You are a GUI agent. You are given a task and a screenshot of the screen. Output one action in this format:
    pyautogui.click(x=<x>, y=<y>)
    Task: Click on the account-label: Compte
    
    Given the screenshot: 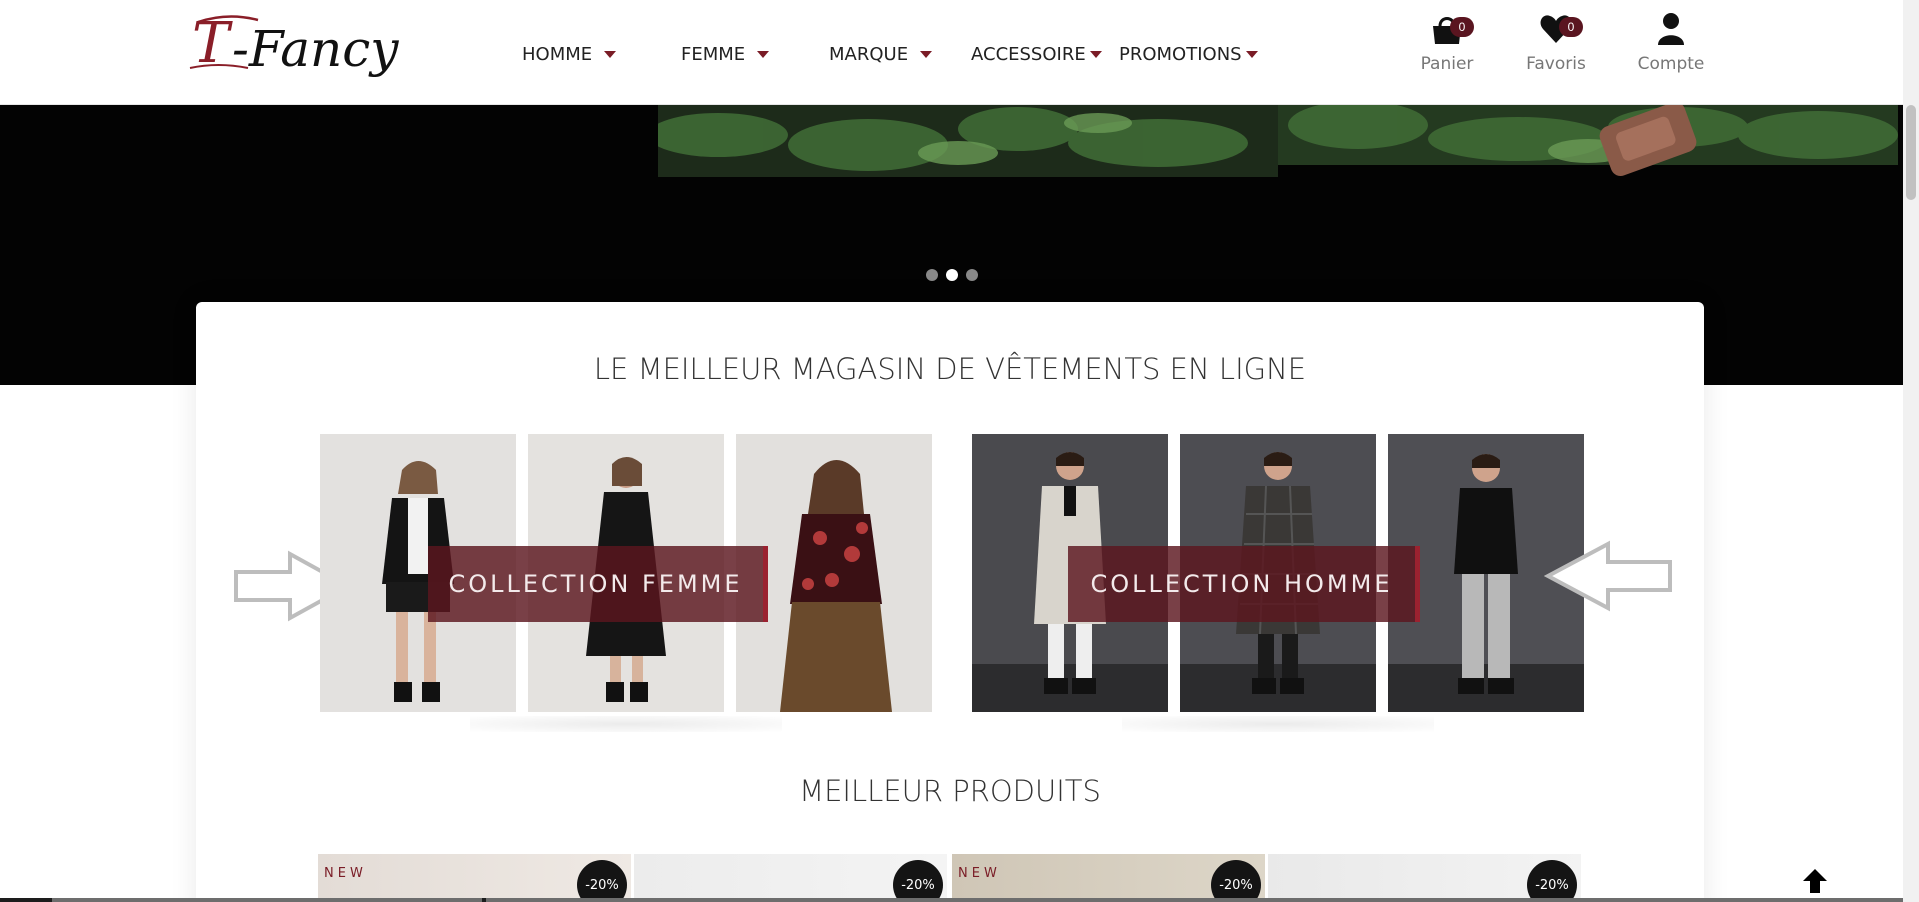 What is the action you would take?
    pyautogui.click(x=1671, y=64)
    